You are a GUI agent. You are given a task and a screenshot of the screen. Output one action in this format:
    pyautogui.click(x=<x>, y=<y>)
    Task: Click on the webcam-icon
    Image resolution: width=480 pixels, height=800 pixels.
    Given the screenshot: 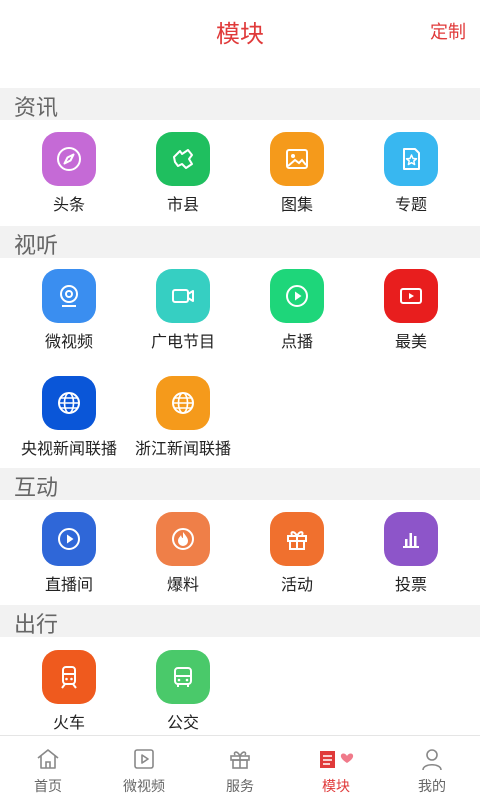 What is the action you would take?
    pyautogui.click(x=69, y=296)
    